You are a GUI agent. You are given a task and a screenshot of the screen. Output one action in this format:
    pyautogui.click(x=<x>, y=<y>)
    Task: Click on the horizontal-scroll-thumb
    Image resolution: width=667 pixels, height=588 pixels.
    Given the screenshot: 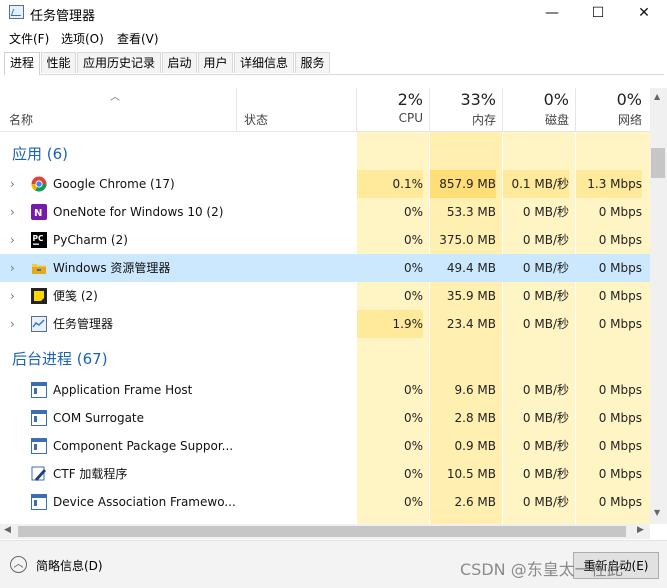 What is the action you would take?
    pyautogui.click(x=322, y=531)
    